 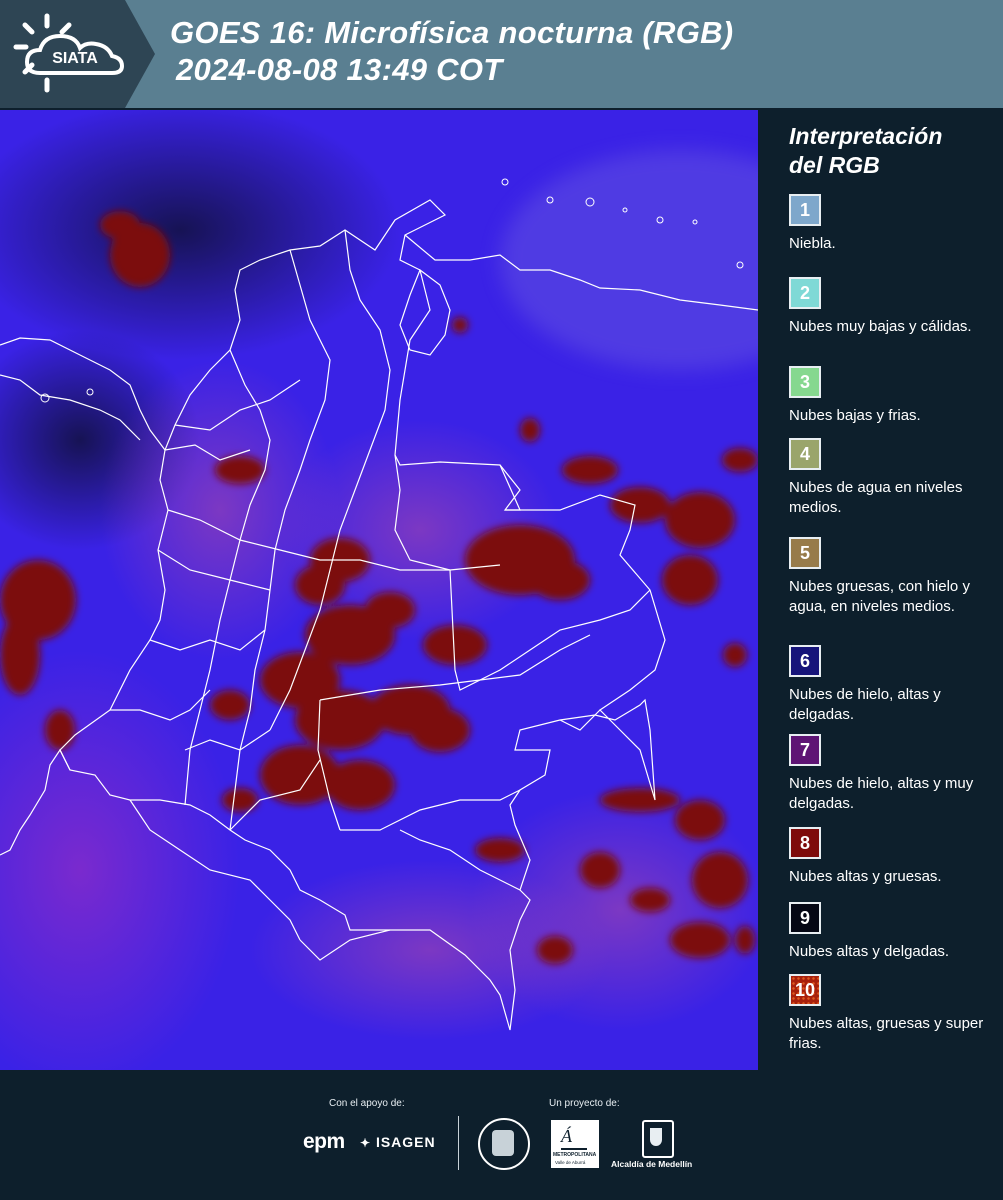 I want to click on medellin-logo, so click(x=658, y=1139).